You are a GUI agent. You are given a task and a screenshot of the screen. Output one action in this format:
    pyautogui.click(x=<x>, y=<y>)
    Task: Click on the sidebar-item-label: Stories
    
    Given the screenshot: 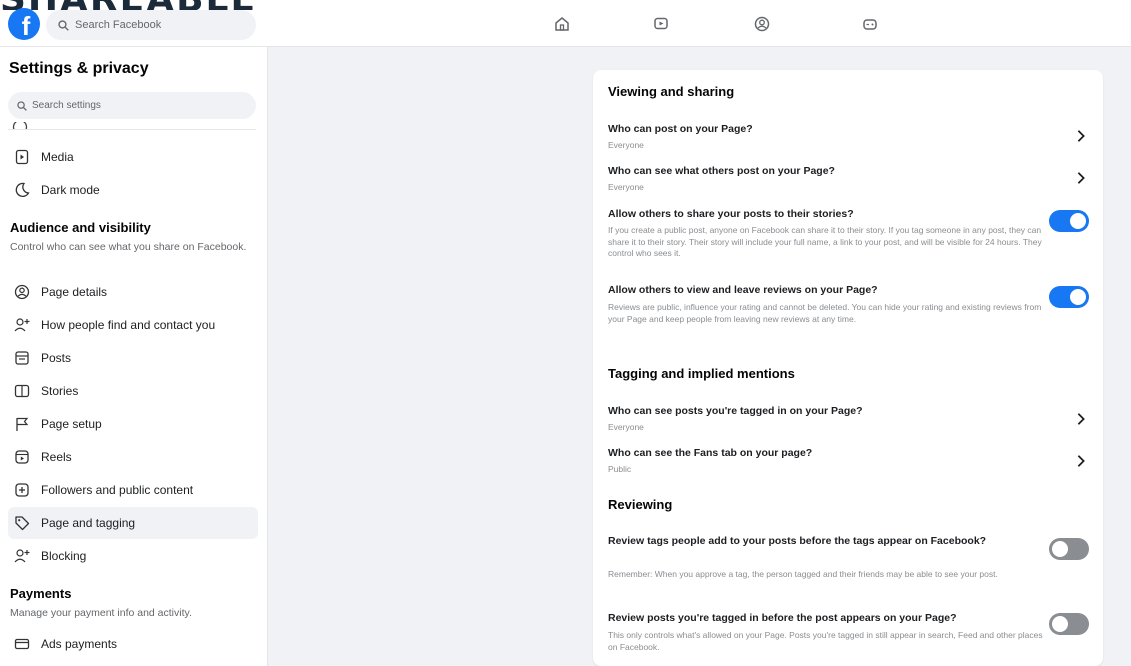 What is the action you would take?
    pyautogui.click(x=60, y=391)
    